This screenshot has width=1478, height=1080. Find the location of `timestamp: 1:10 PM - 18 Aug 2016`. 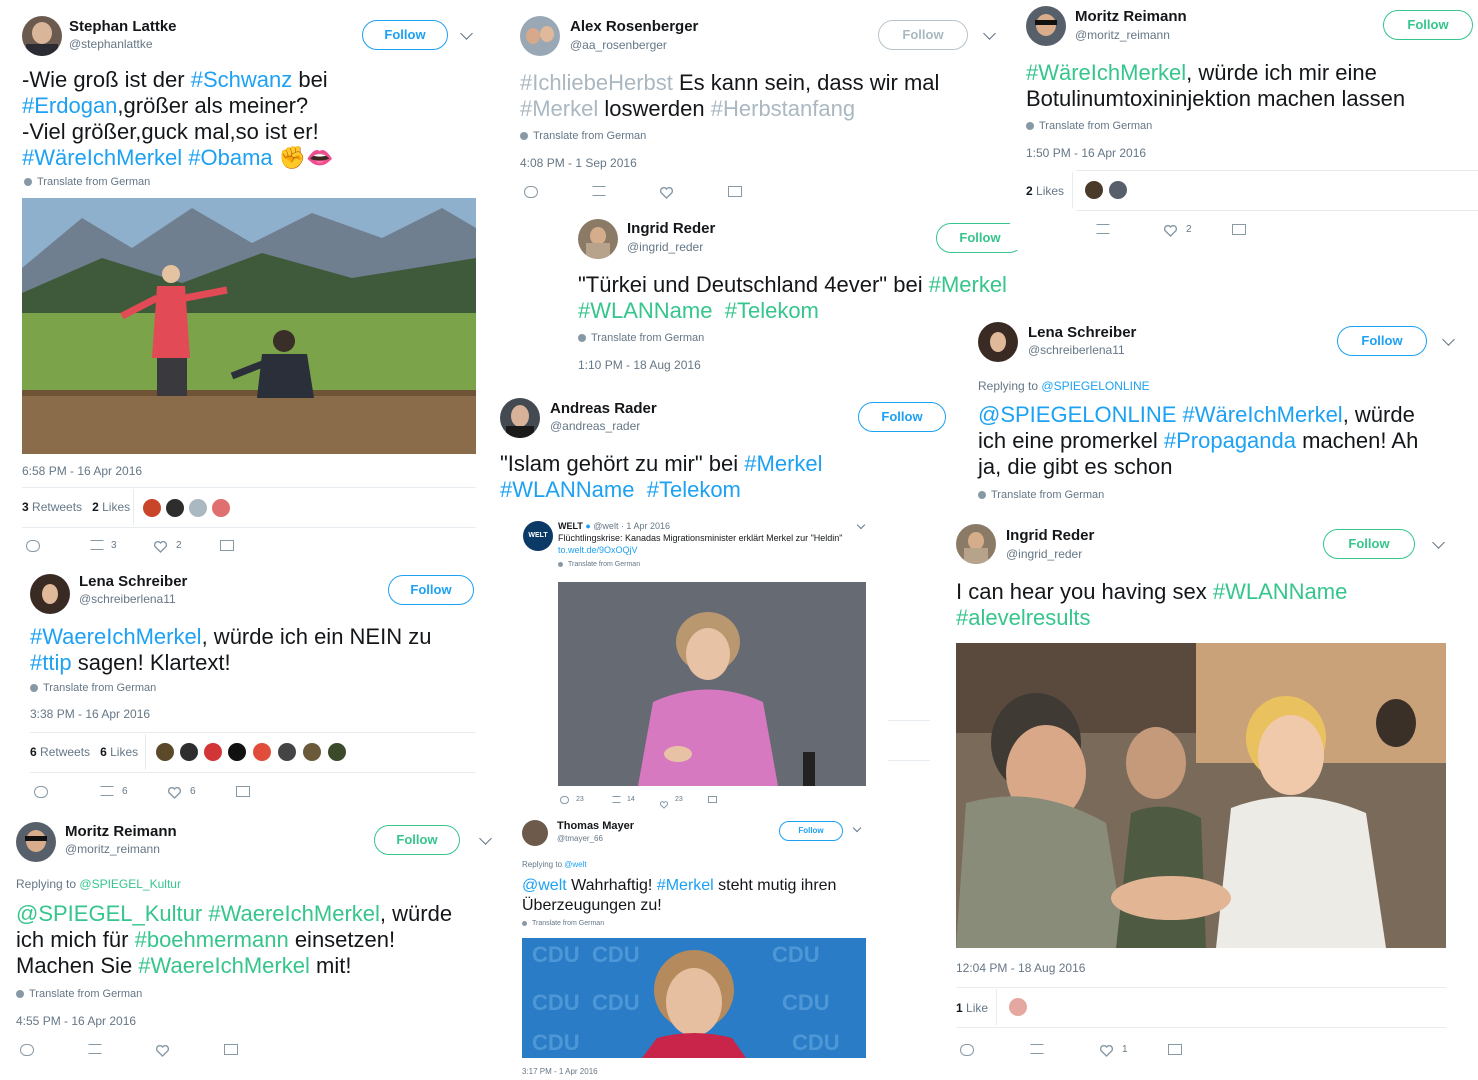

timestamp: 1:10 PM - 18 Aug 2016 is located at coordinates (639, 365).